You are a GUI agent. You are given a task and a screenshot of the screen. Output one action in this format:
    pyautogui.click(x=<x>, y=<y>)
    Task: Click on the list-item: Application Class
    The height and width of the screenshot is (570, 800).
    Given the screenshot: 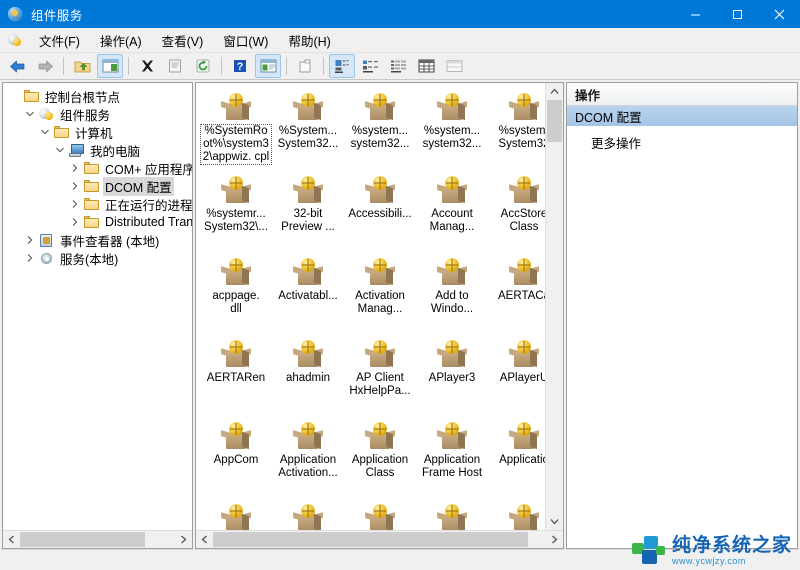 What is the action you would take?
    pyautogui.click(x=380, y=455)
    